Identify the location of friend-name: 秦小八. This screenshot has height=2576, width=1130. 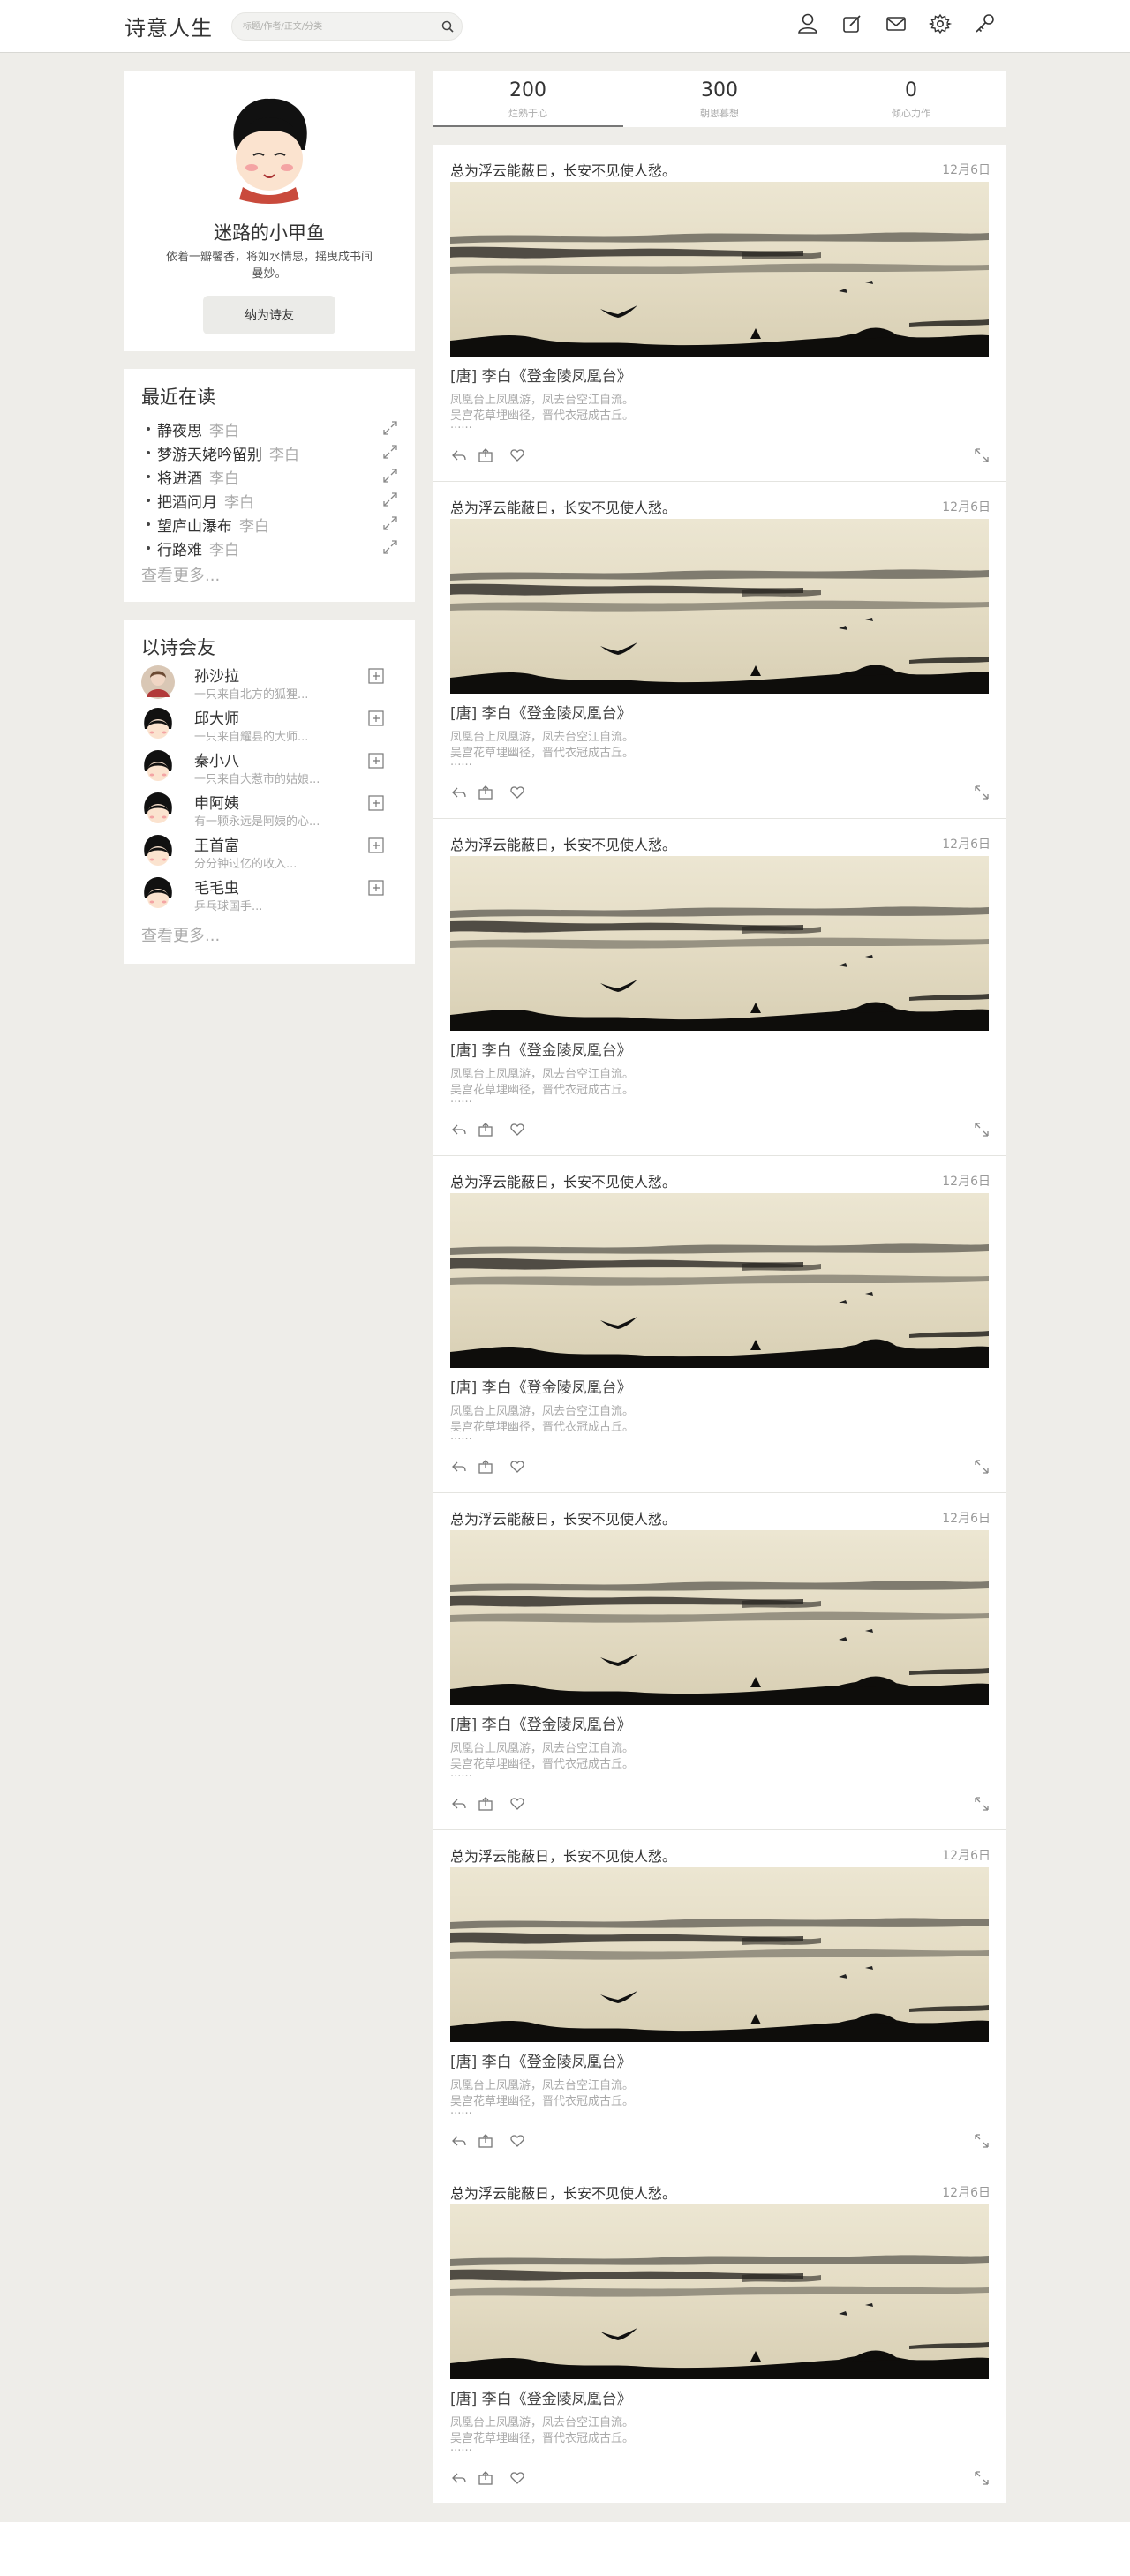
(216, 759).